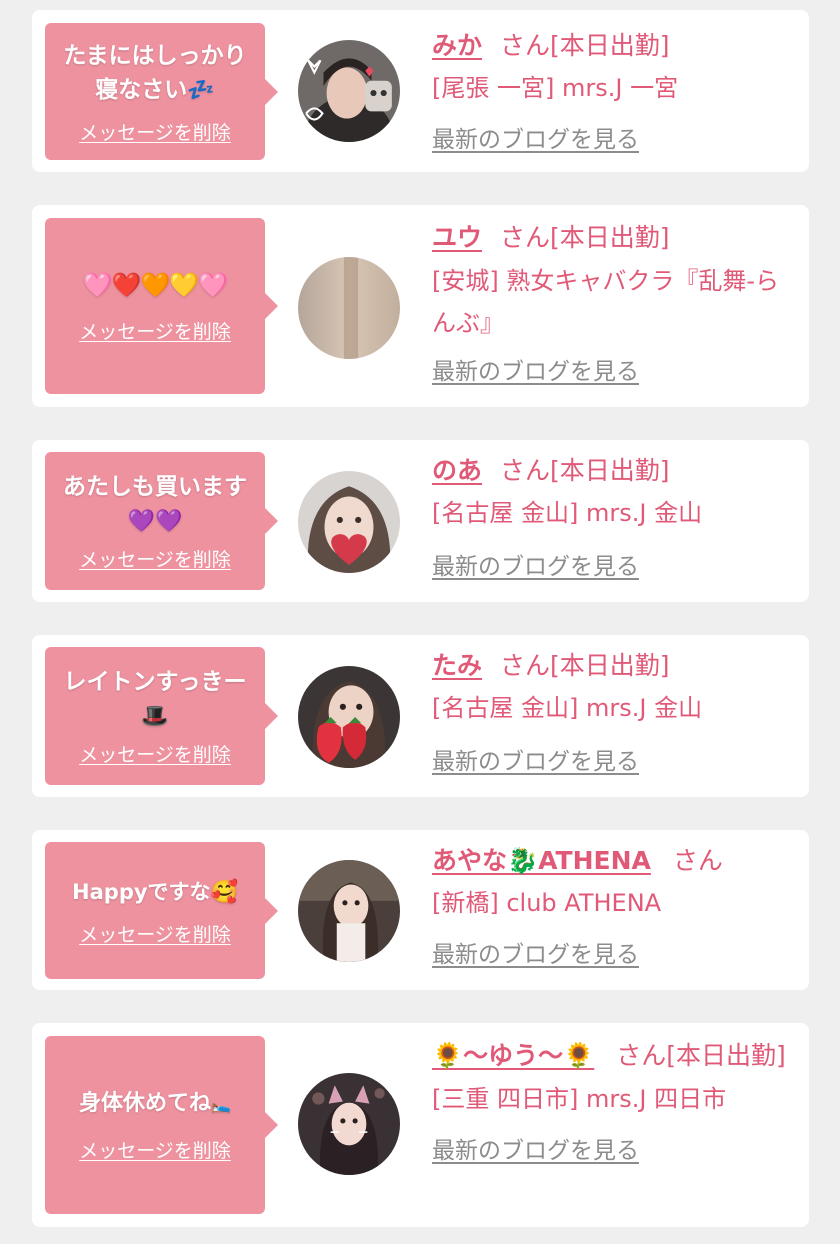 The image size is (840, 1244). What do you see at coordinates (457, 237) in the screenshot?
I see `cast-name-link: ユウ` at bounding box center [457, 237].